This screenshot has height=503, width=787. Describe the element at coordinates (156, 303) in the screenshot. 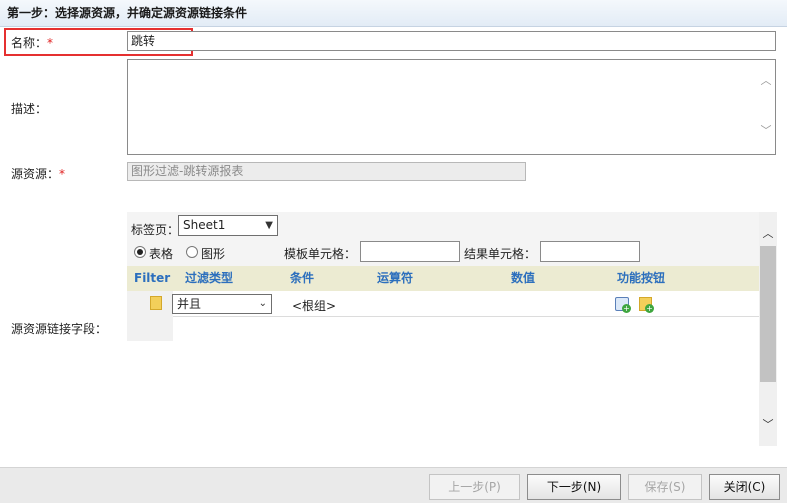

I see `folder-icon` at that location.